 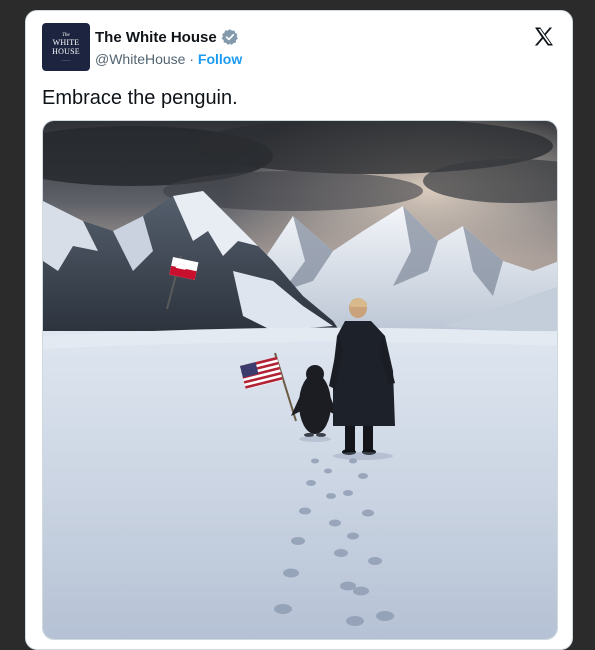 I want to click on x-logo-icon, so click(x=544, y=37).